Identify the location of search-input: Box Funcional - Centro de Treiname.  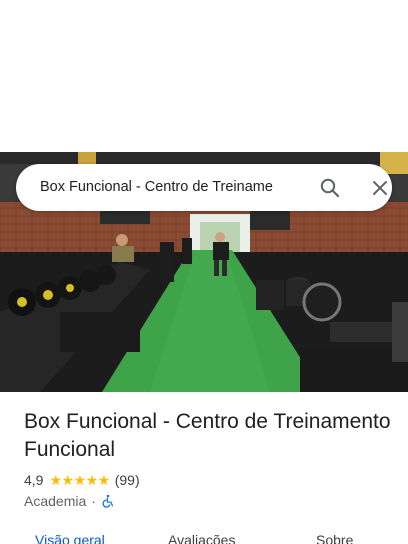
(165, 187).